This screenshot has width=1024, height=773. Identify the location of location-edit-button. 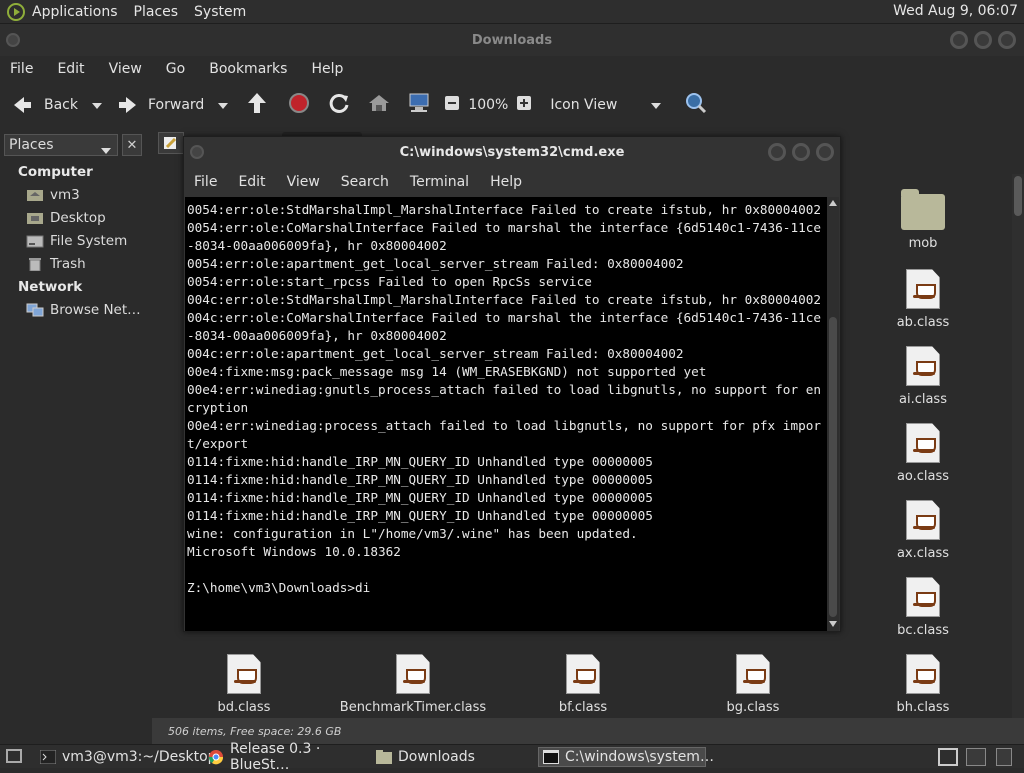
(171, 143).